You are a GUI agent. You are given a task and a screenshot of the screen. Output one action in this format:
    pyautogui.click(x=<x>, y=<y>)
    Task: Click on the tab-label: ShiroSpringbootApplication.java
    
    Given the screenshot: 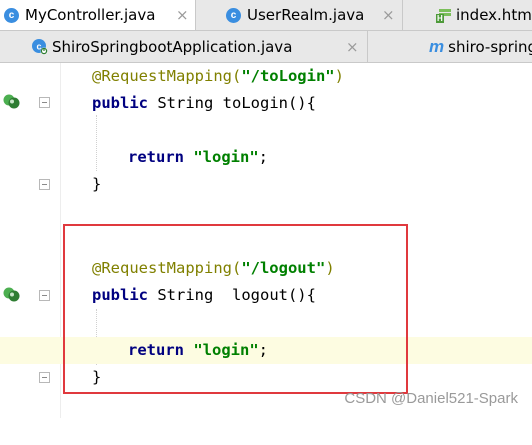 What is the action you would take?
    pyautogui.click(x=172, y=46)
    